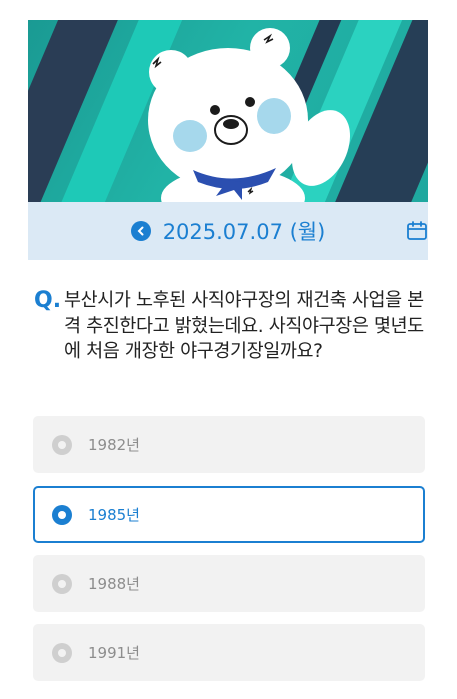 This screenshot has height=699, width=457. I want to click on chevron-left-icon, so click(140, 231).